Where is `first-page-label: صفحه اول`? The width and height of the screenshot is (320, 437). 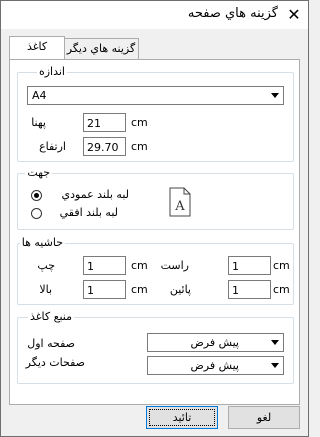 first-page-label: صفحه اول is located at coordinates (51, 343).